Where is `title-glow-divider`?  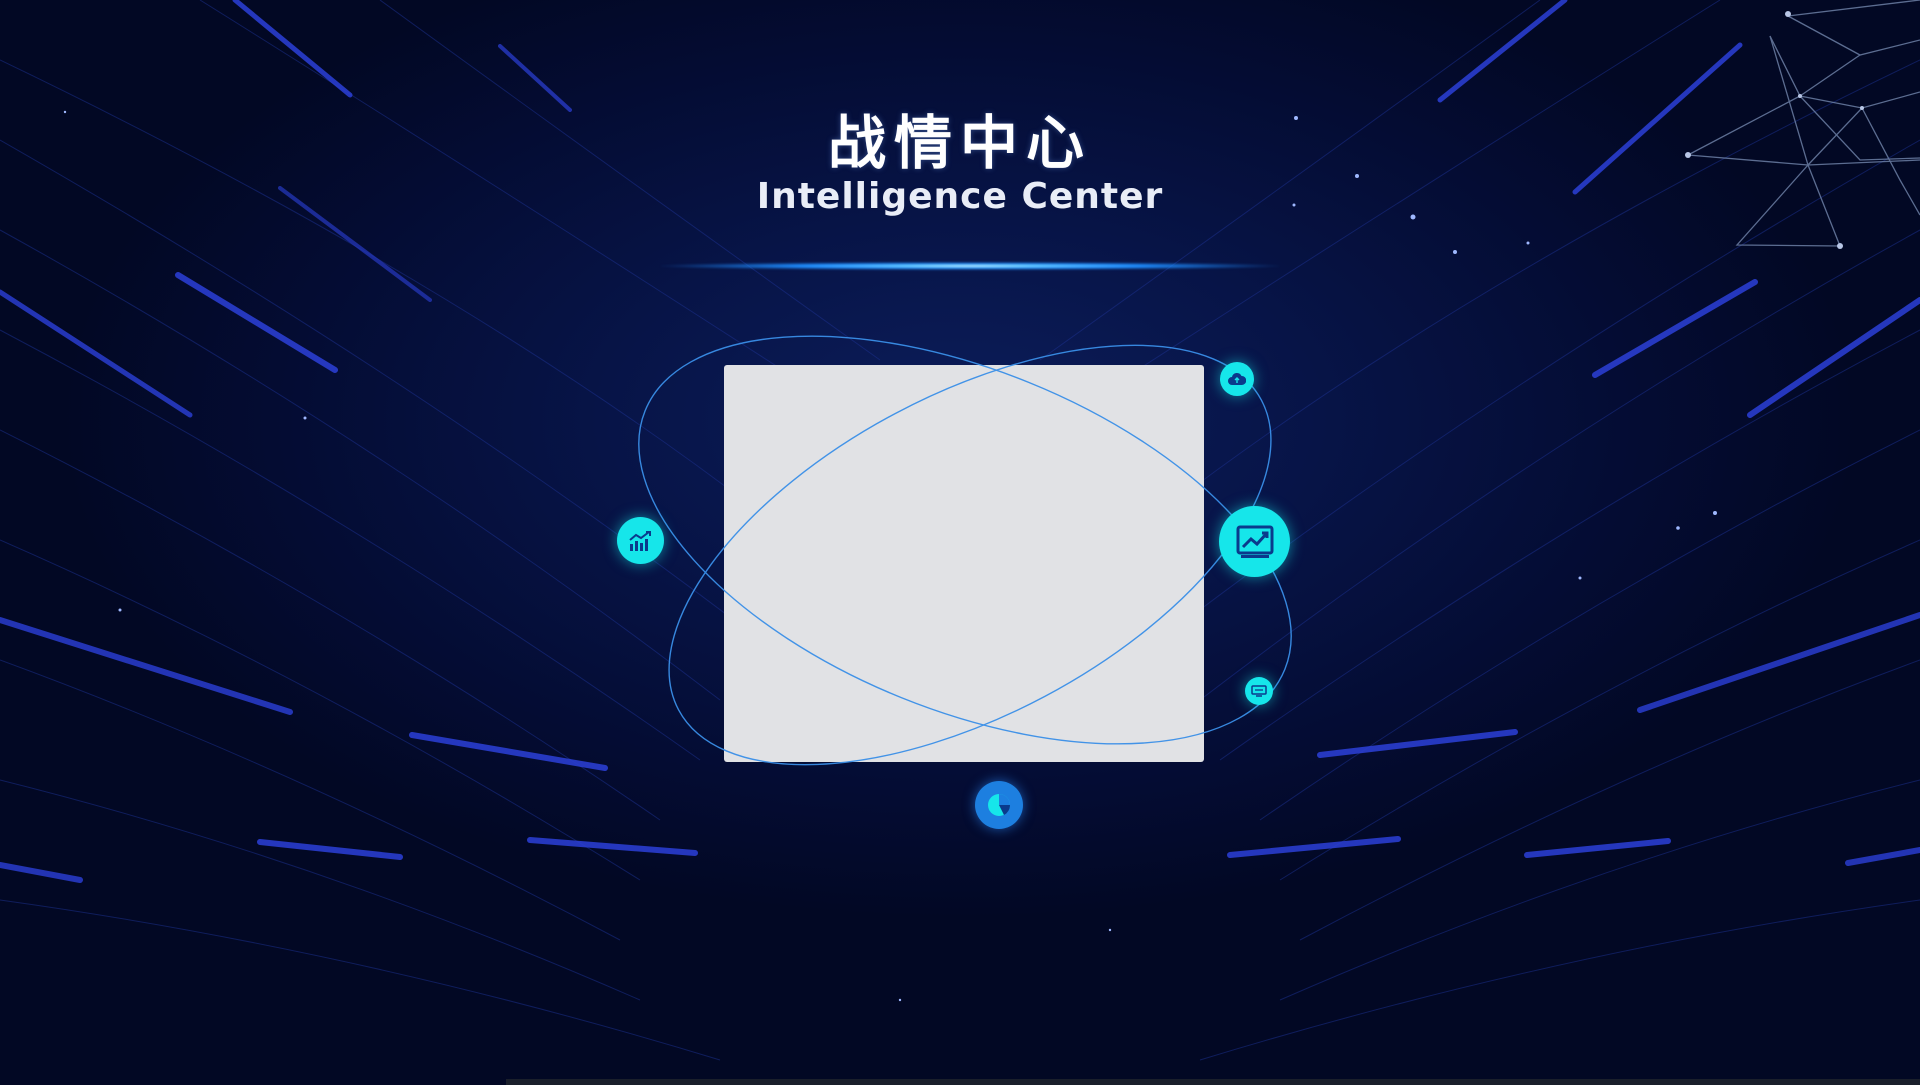
title-glow-divider is located at coordinates (970, 266).